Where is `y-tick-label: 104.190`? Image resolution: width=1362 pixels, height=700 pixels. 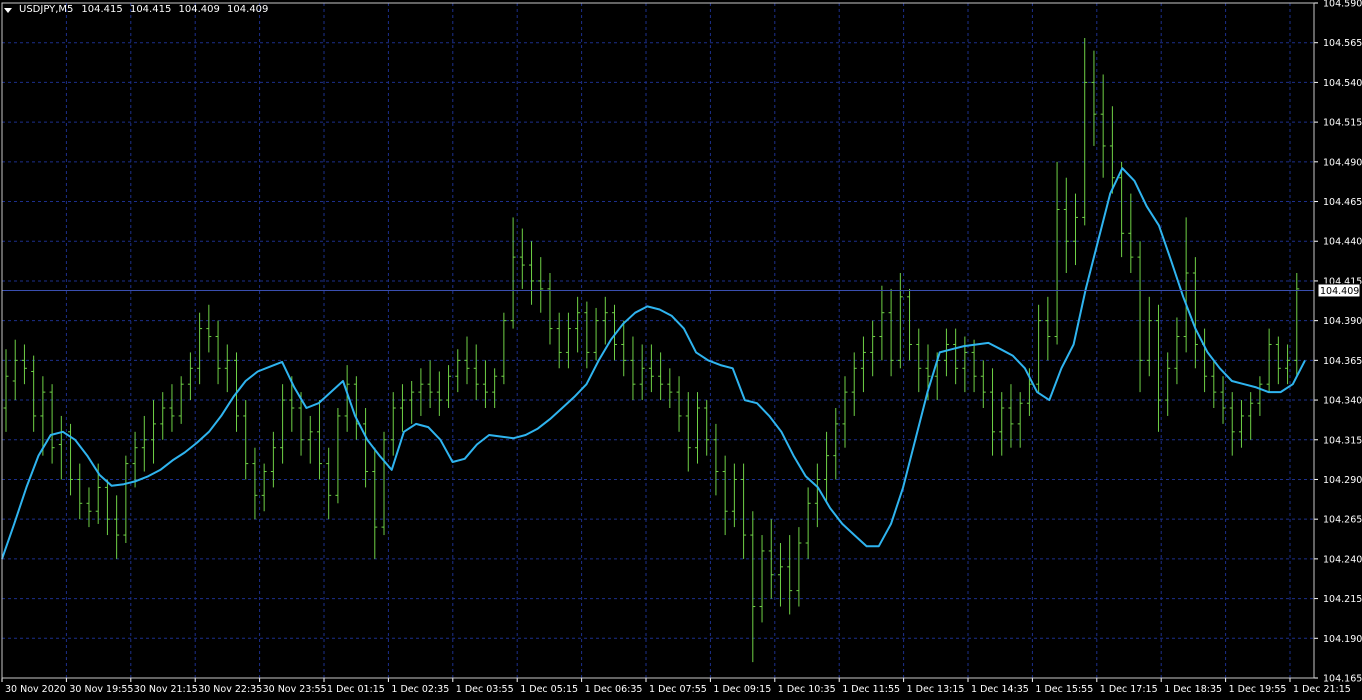 y-tick-label: 104.190 is located at coordinates (1342, 639).